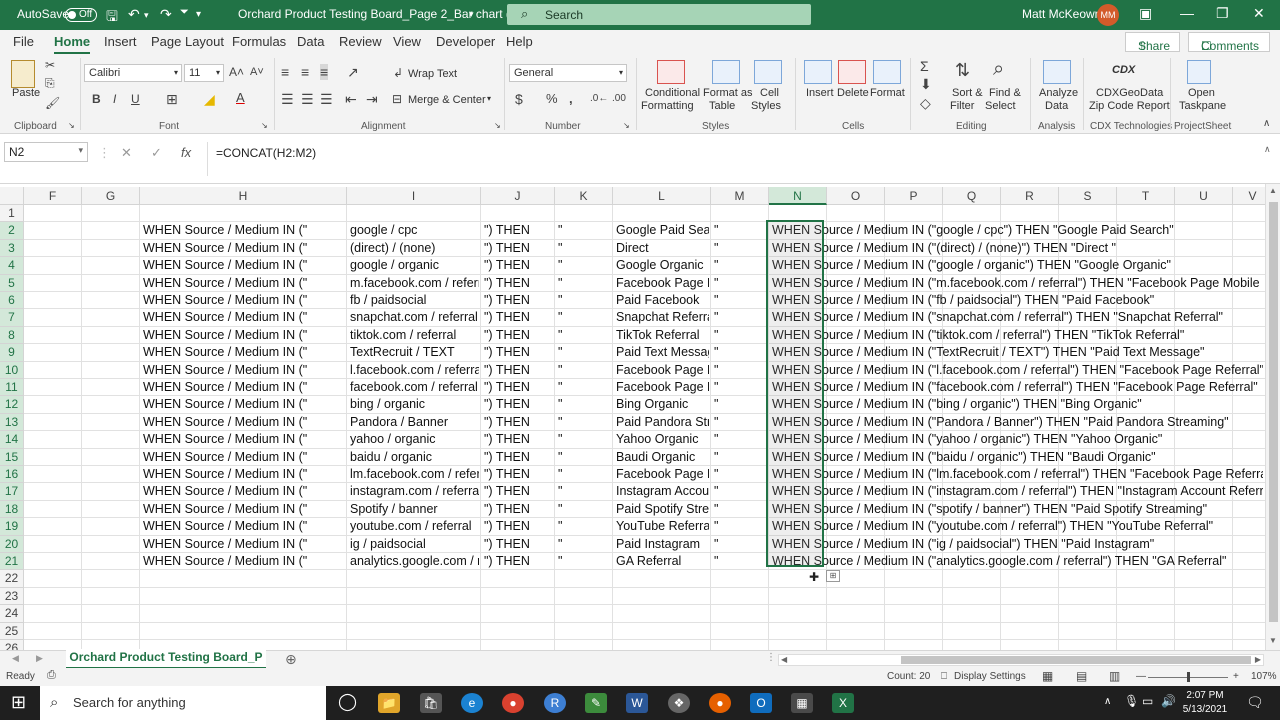 This screenshot has height=720, width=1280. I want to click on cell-k11: ", so click(584, 387).